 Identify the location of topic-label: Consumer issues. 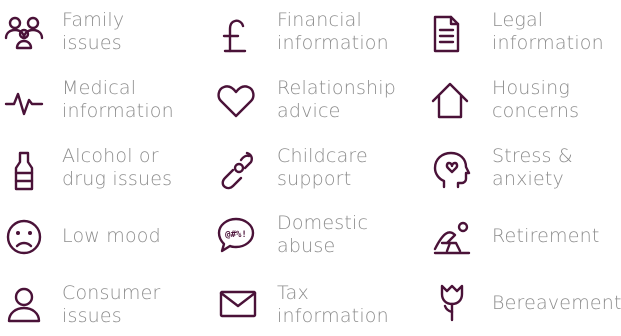
(111, 304).